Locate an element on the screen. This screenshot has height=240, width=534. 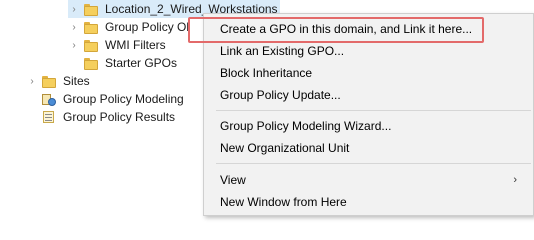
submenu-arrow-icon: › is located at coordinates (515, 180).